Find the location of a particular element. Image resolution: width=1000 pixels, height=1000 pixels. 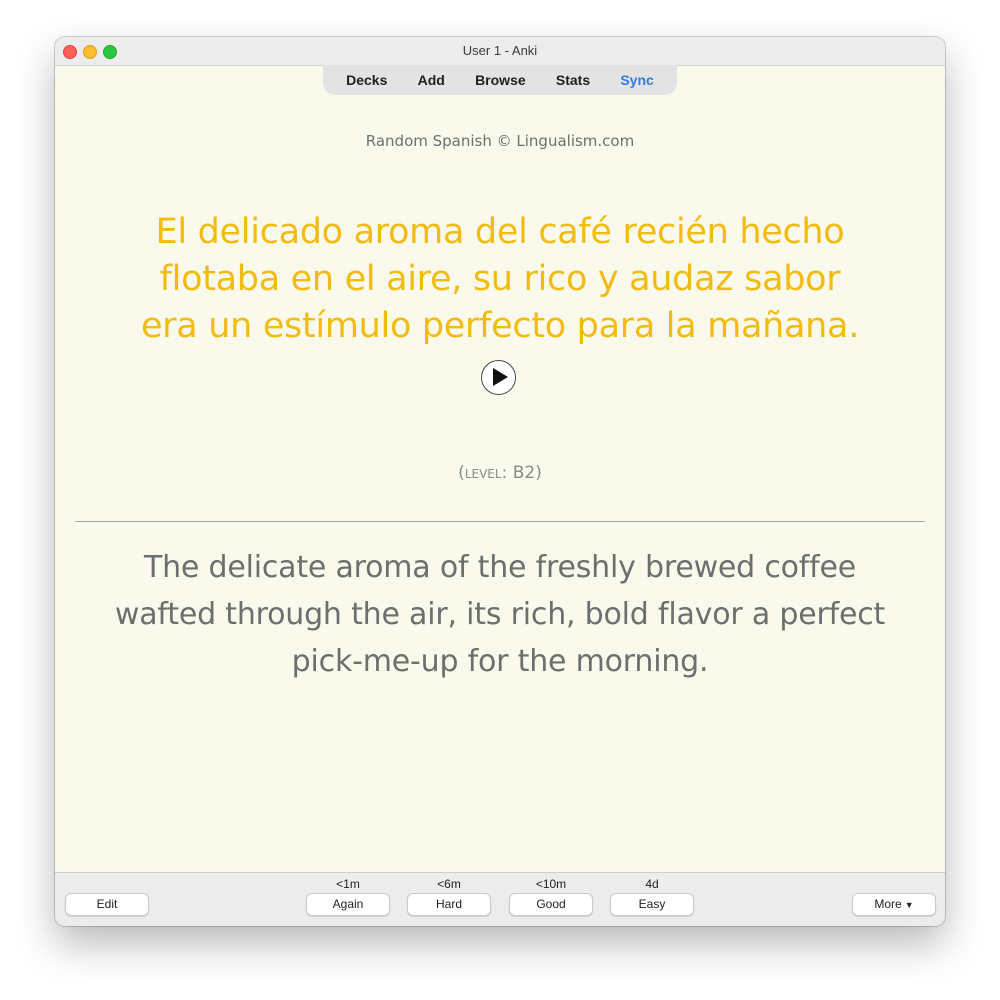

interval-label: 4d is located at coordinates (652, 884).